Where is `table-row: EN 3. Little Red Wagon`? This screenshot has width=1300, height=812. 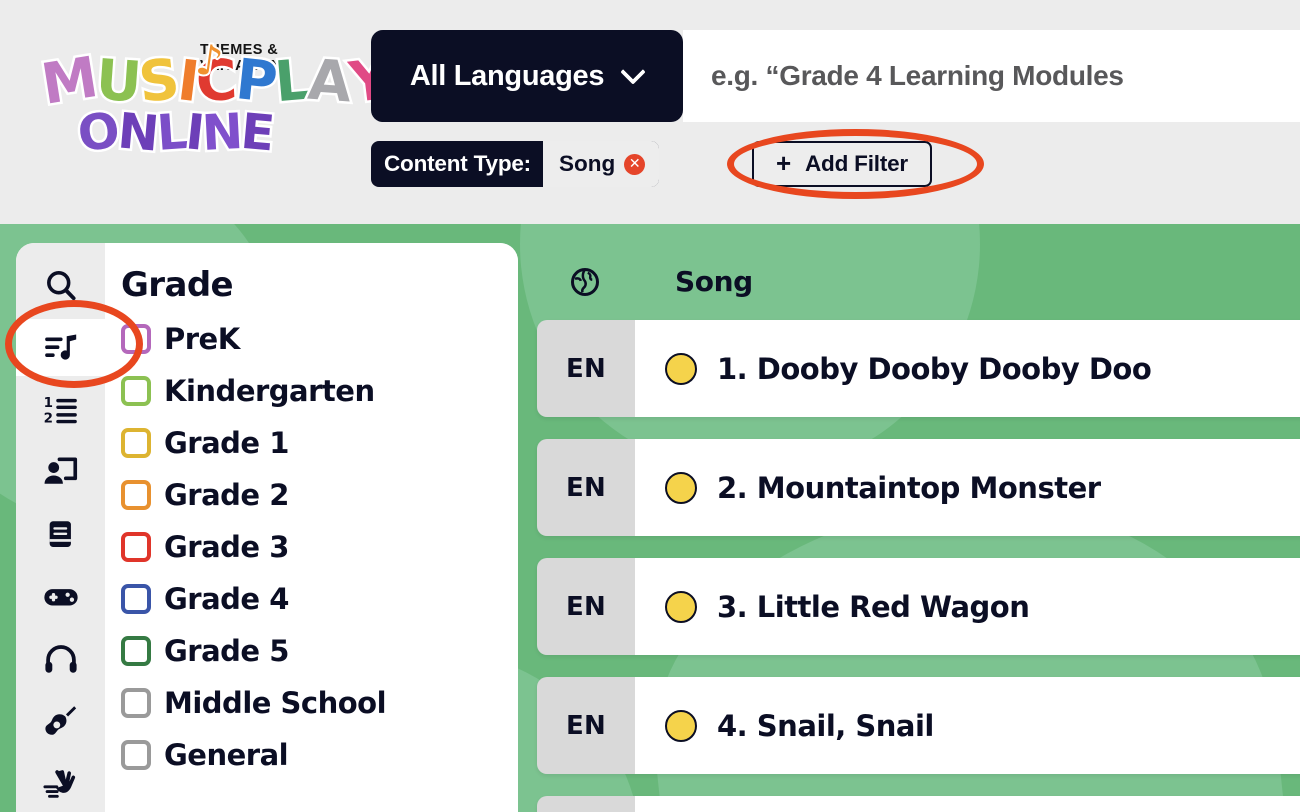 table-row: EN 3. Little Red Wagon is located at coordinates (918, 606).